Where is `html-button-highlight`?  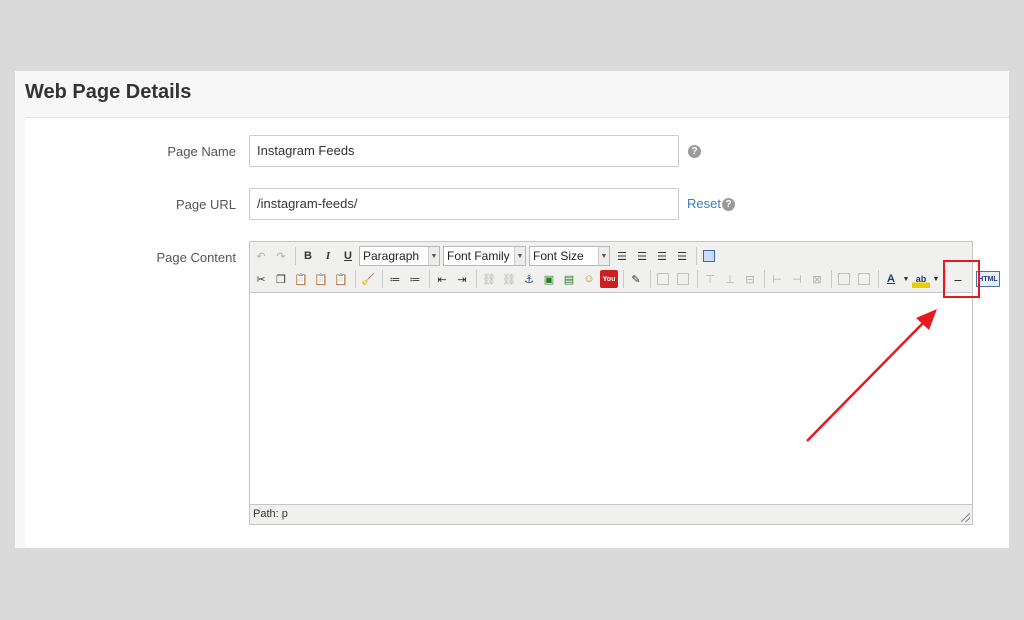
html-button-highlight is located at coordinates (961, 279).